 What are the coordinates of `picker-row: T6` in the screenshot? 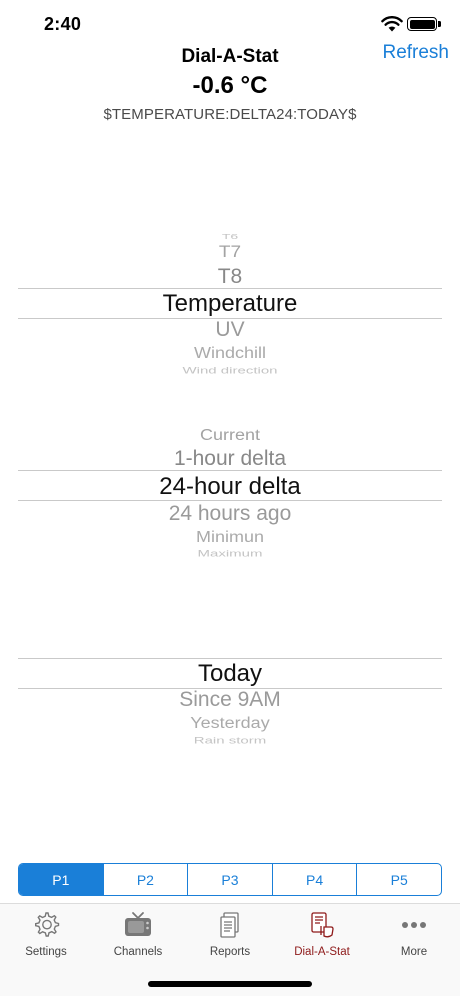 It's located at (230, 236).